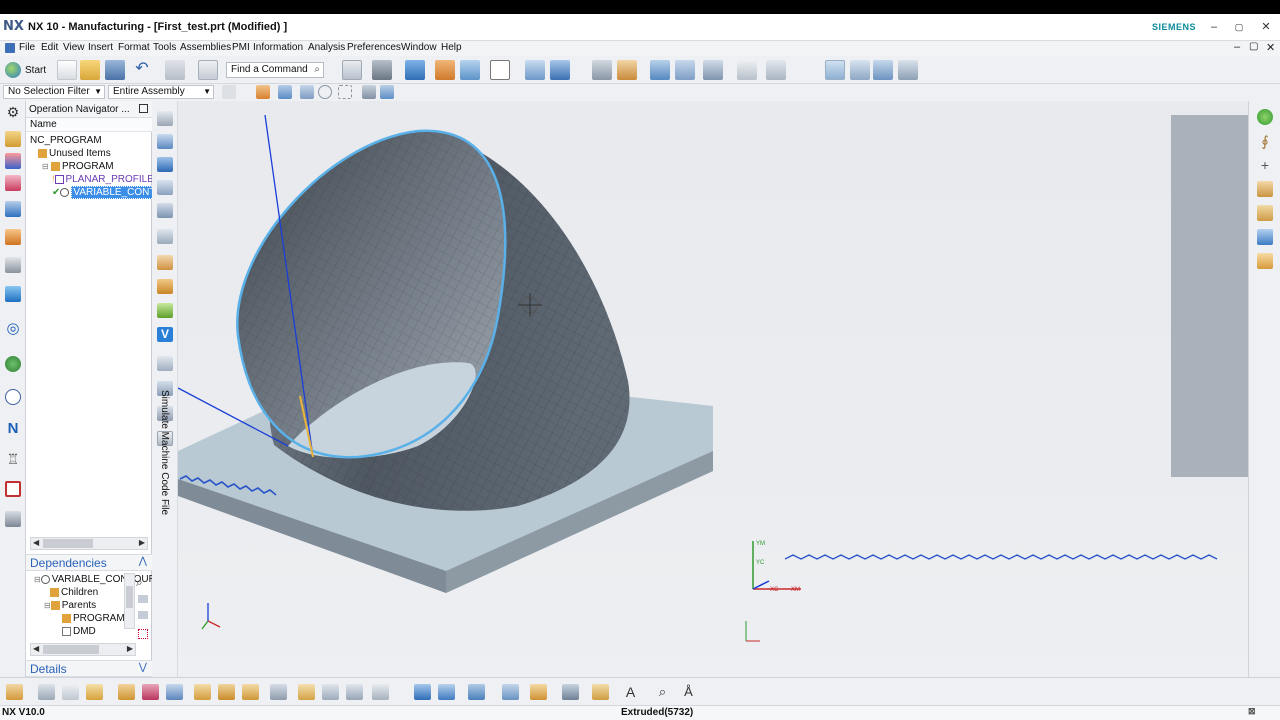  What do you see at coordinates (25, 70) in the screenshot?
I see `start-button: Start` at bounding box center [25, 70].